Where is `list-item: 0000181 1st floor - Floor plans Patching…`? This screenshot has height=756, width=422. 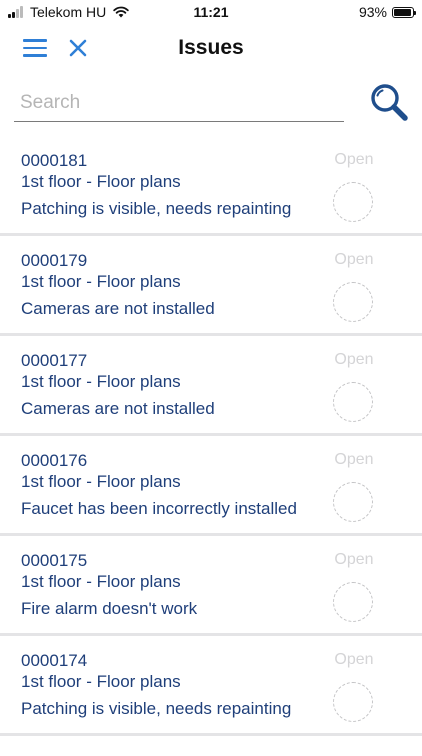 list-item: 0000181 1st floor - Floor plans Patching… is located at coordinates (211, 186).